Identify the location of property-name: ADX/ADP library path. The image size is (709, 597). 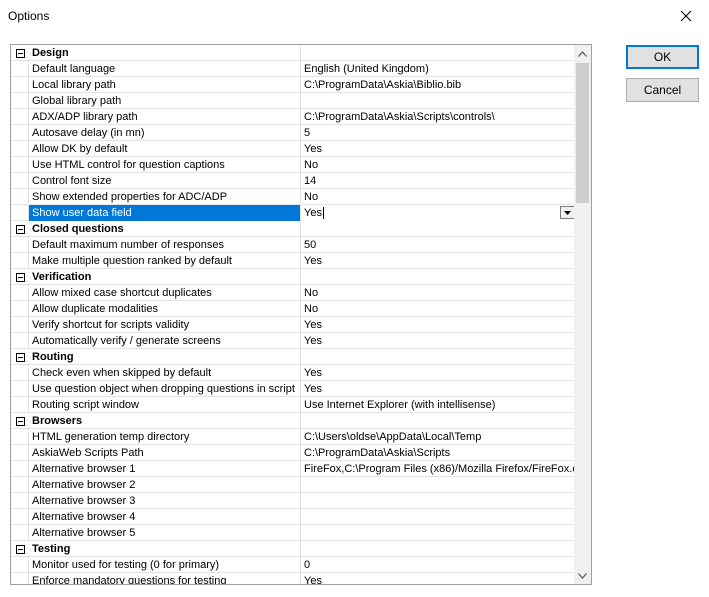
(165, 117).